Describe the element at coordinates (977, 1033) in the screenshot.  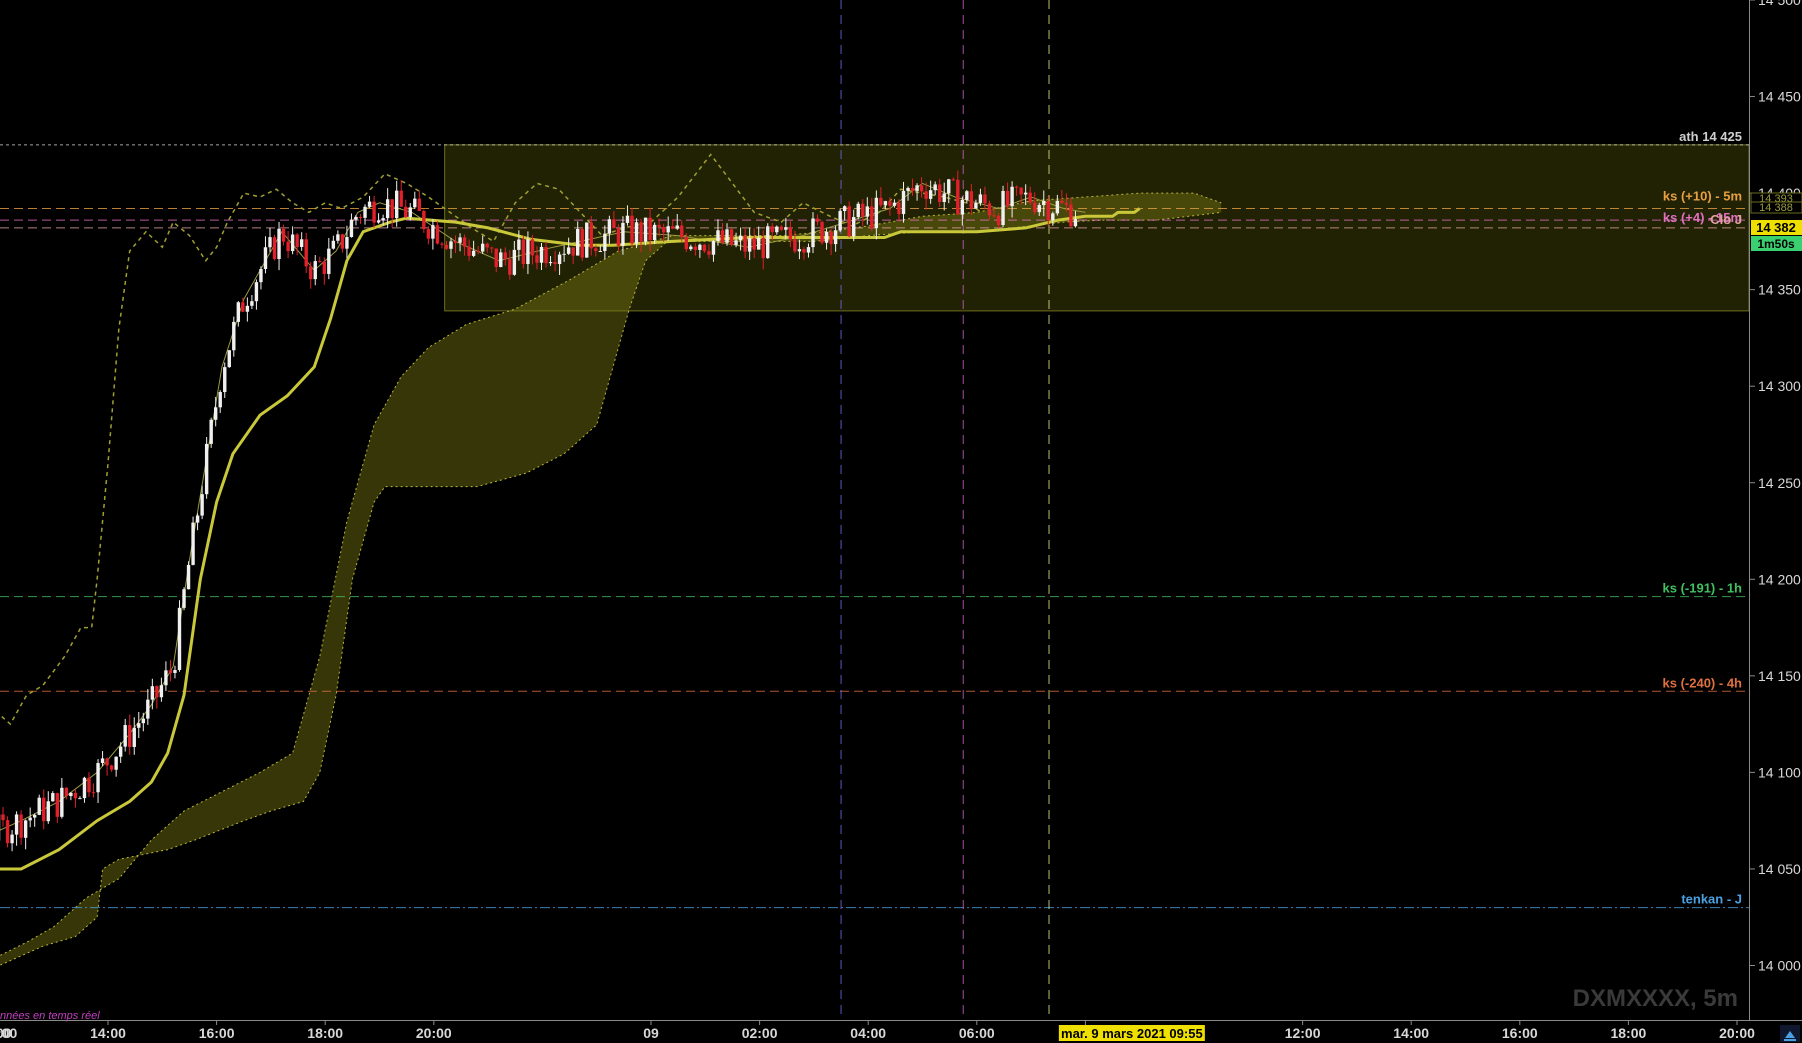
I see `x-tick-label: 06:00` at that location.